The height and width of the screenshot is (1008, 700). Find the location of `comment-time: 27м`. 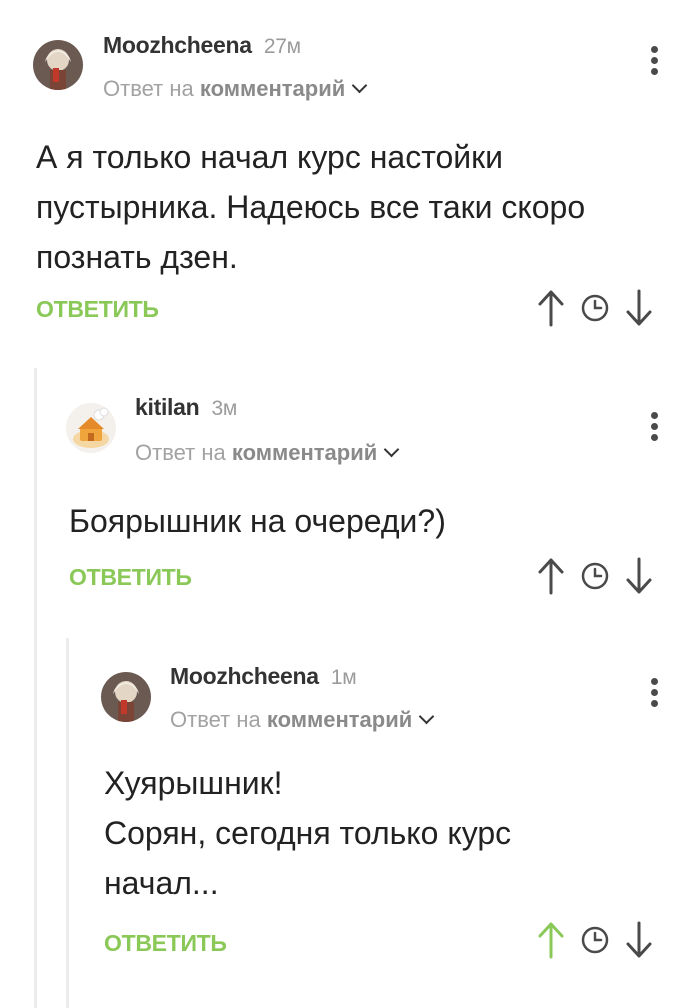

comment-time: 27м is located at coordinates (282, 46).